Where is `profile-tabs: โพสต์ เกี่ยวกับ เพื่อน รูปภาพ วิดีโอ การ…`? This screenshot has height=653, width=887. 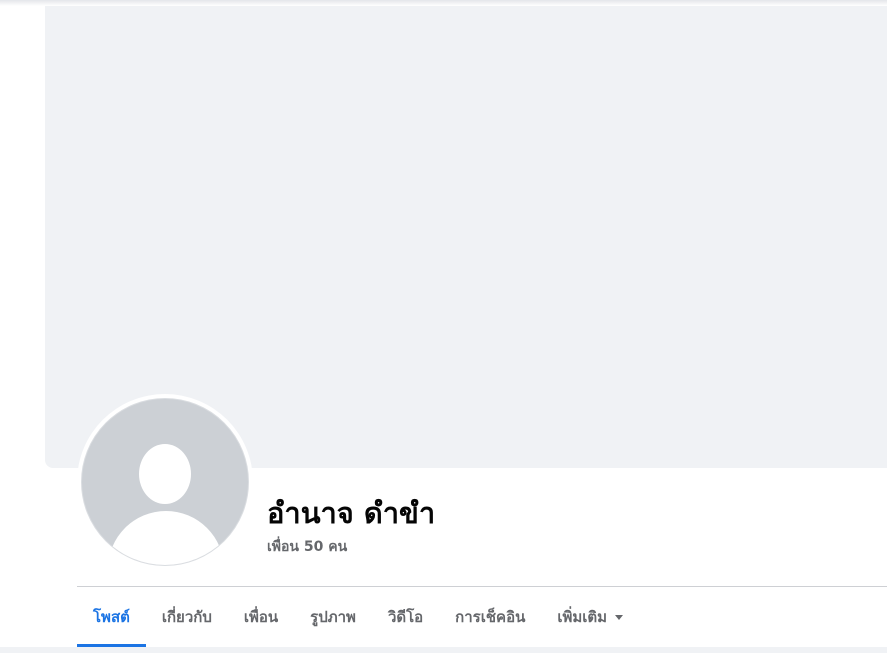
profile-tabs: โพสต์ เกี่ยวกับ เพื่อน รูปภาพ วิดีโอ การ… is located at coordinates (358, 617).